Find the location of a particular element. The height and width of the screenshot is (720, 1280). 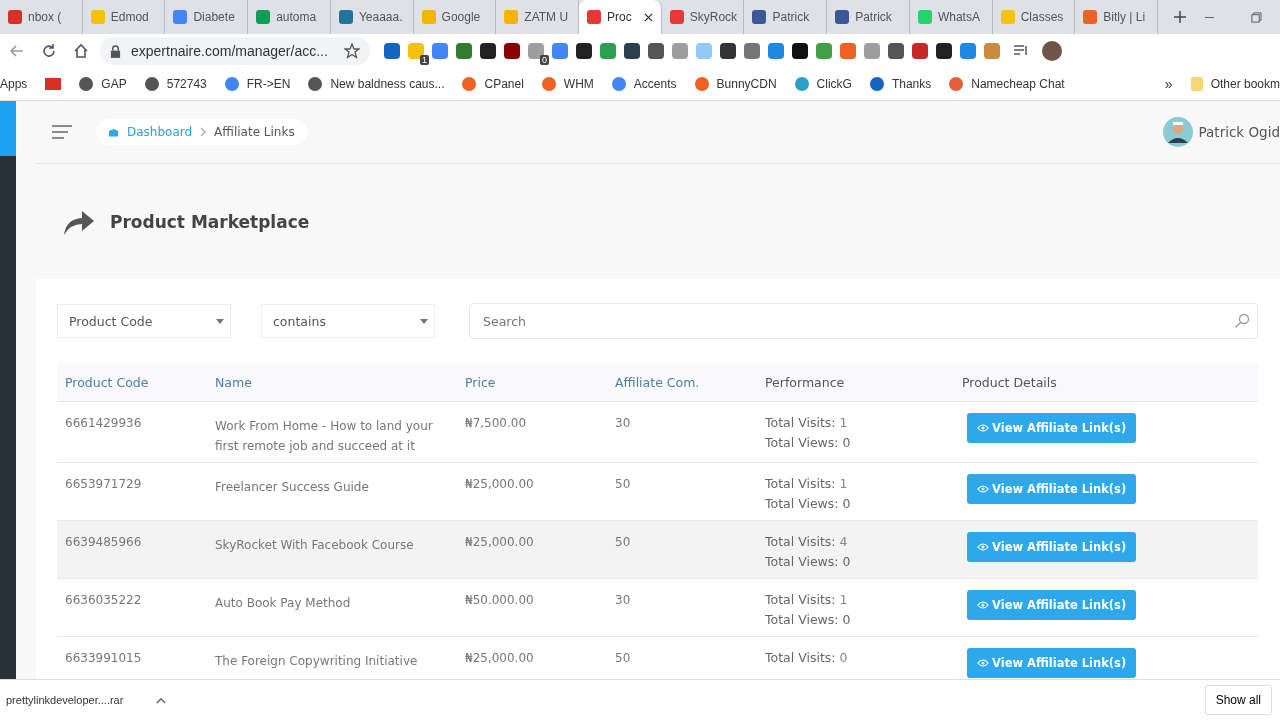

new-tab-icon is located at coordinates (1180, 17).